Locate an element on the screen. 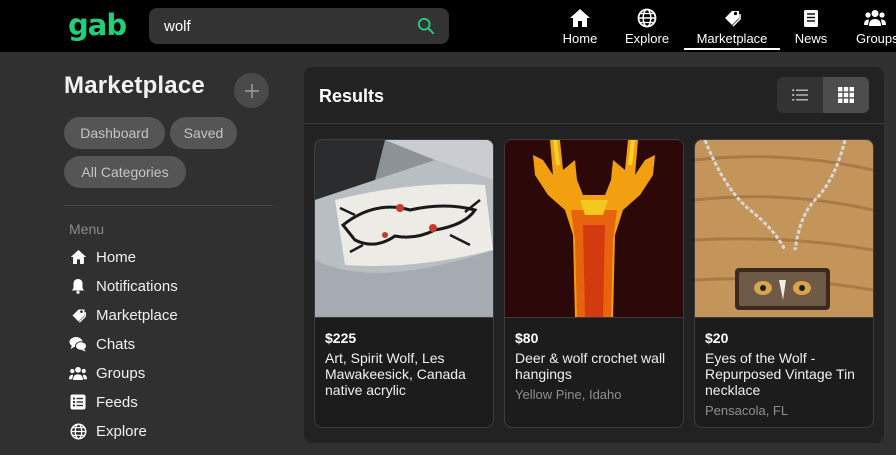  listing-price: $20 is located at coordinates (717, 338).